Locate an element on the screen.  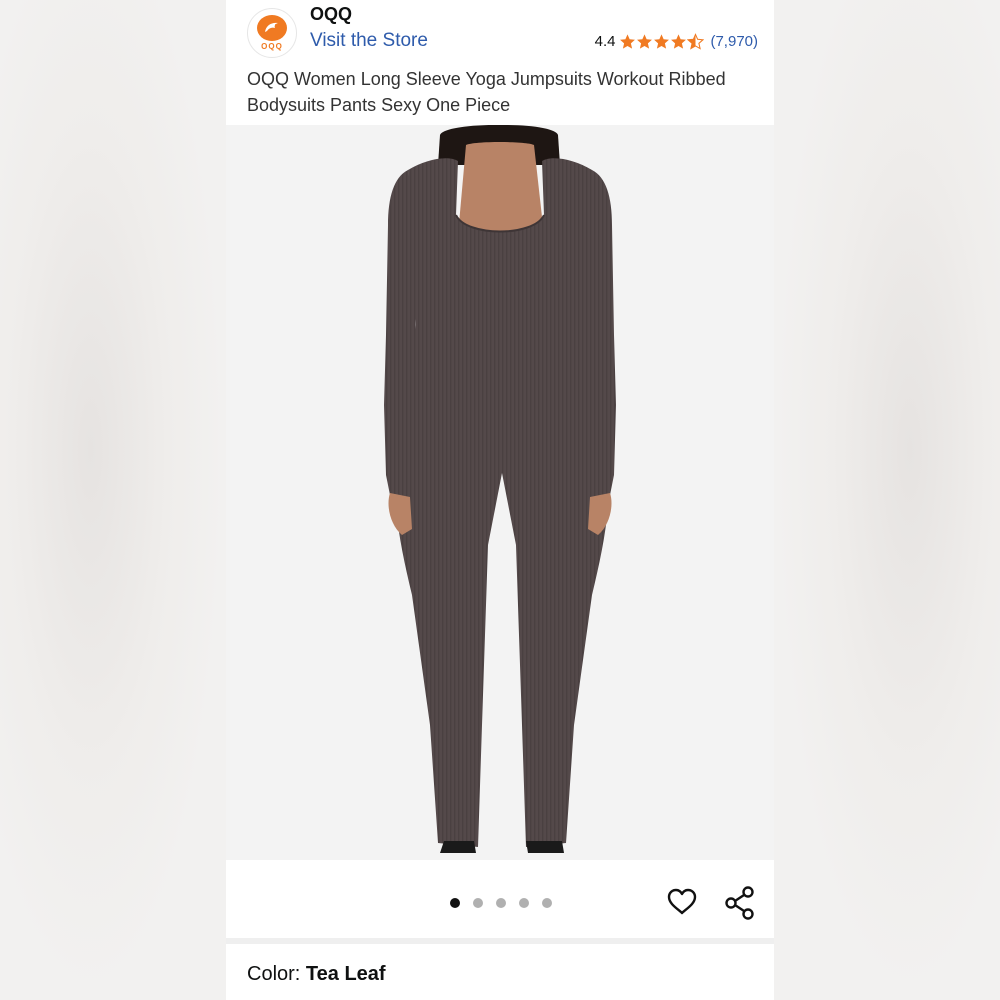
rating-value: 4.4 is located at coordinates (605, 41).